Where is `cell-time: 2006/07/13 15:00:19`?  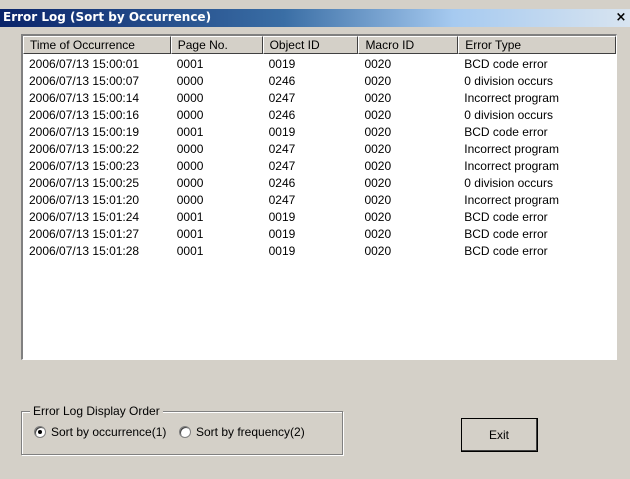 cell-time: 2006/07/13 15:00:19 is located at coordinates (84, 132).